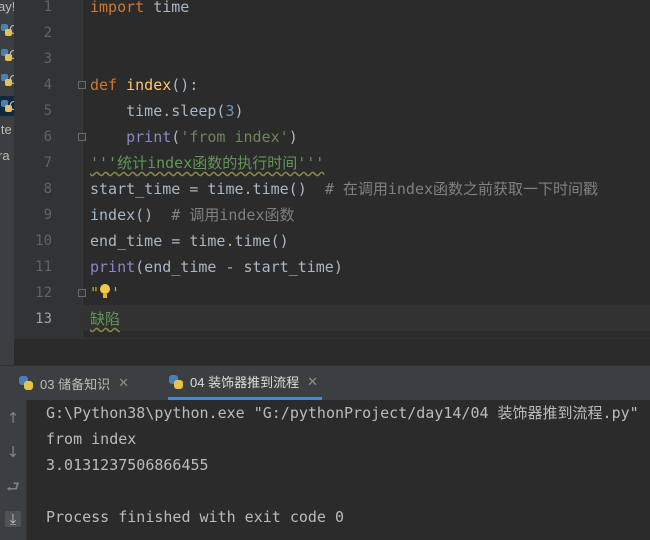 This screenshot has height=540, width=650. I want to click on code-token: import, so click(117, 8).